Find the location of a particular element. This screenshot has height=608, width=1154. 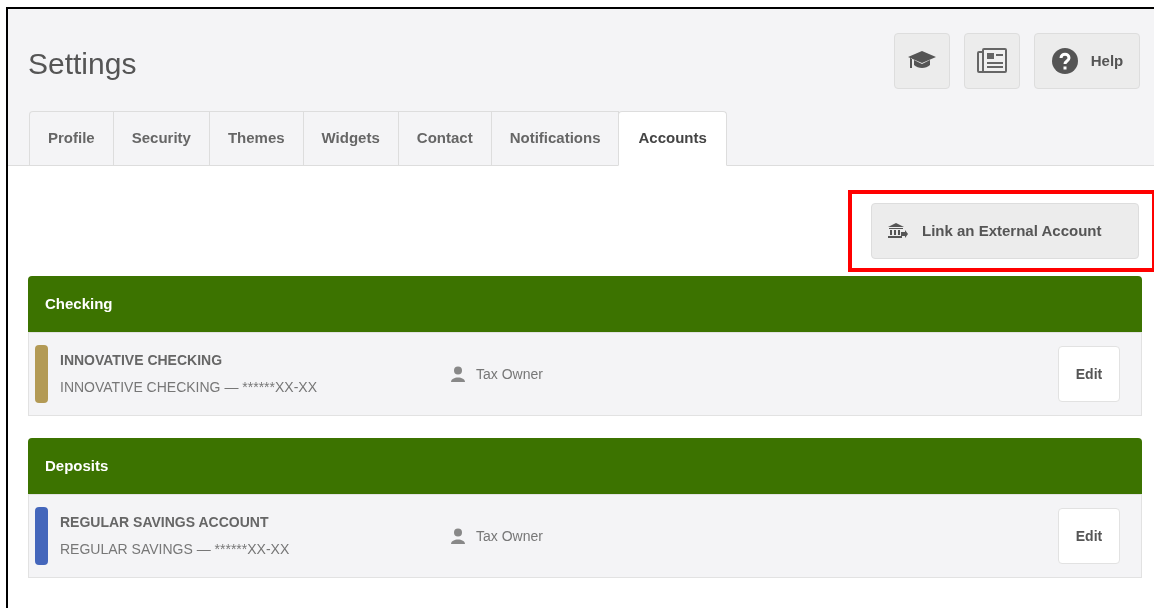

help-icon is located at coordinates (1064, 61).